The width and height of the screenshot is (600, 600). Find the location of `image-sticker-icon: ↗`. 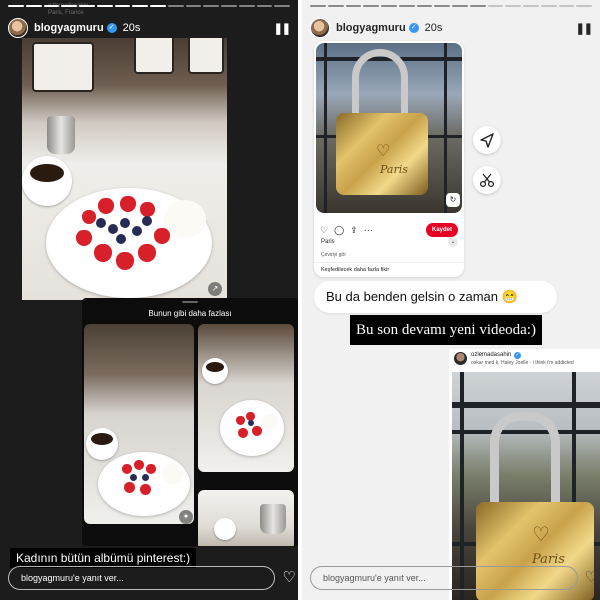

image-sticker-icon: ↗ is located at coordinates (215, 289).